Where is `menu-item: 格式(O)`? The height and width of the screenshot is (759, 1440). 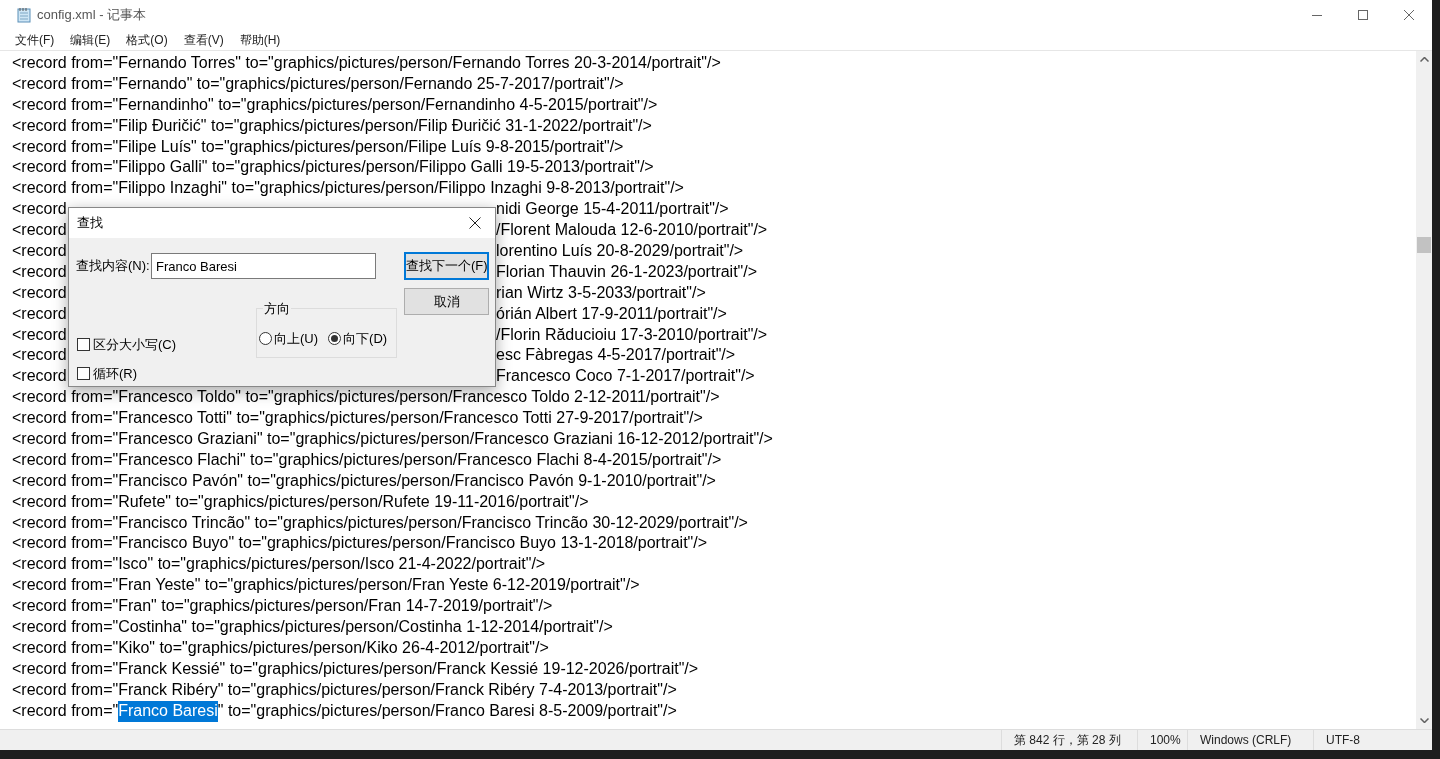 menu-item: 格式(O) is located at coordinates (147, 40).